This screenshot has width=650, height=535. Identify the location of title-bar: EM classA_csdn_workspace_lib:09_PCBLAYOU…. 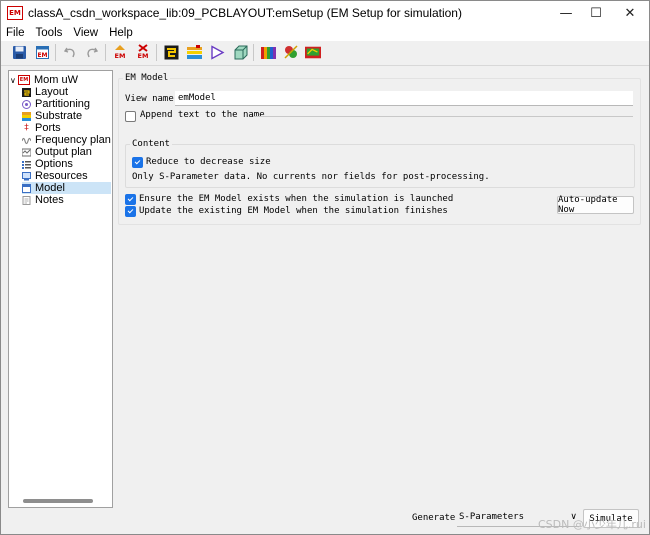
(325, 13).